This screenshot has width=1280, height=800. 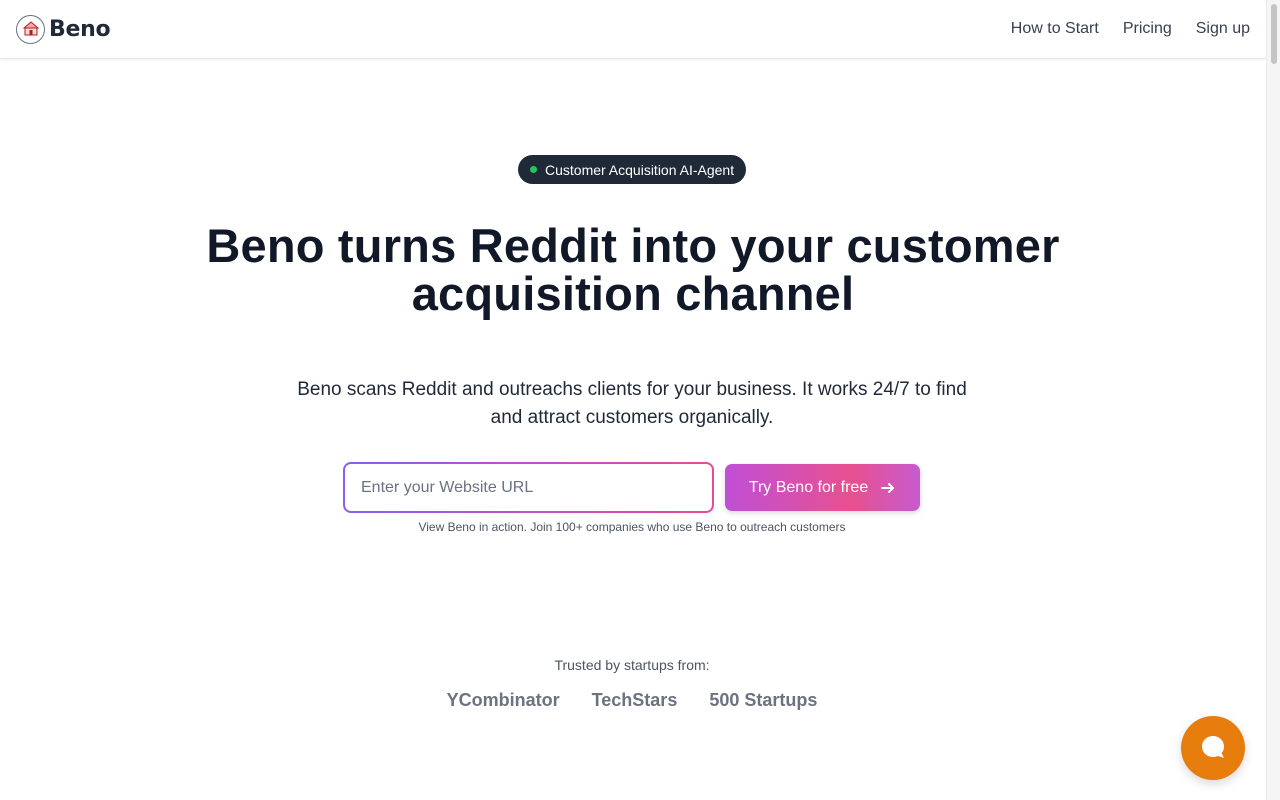 I want to click on nav-link-pricing: Pricing, so click(x=1147, y=29).